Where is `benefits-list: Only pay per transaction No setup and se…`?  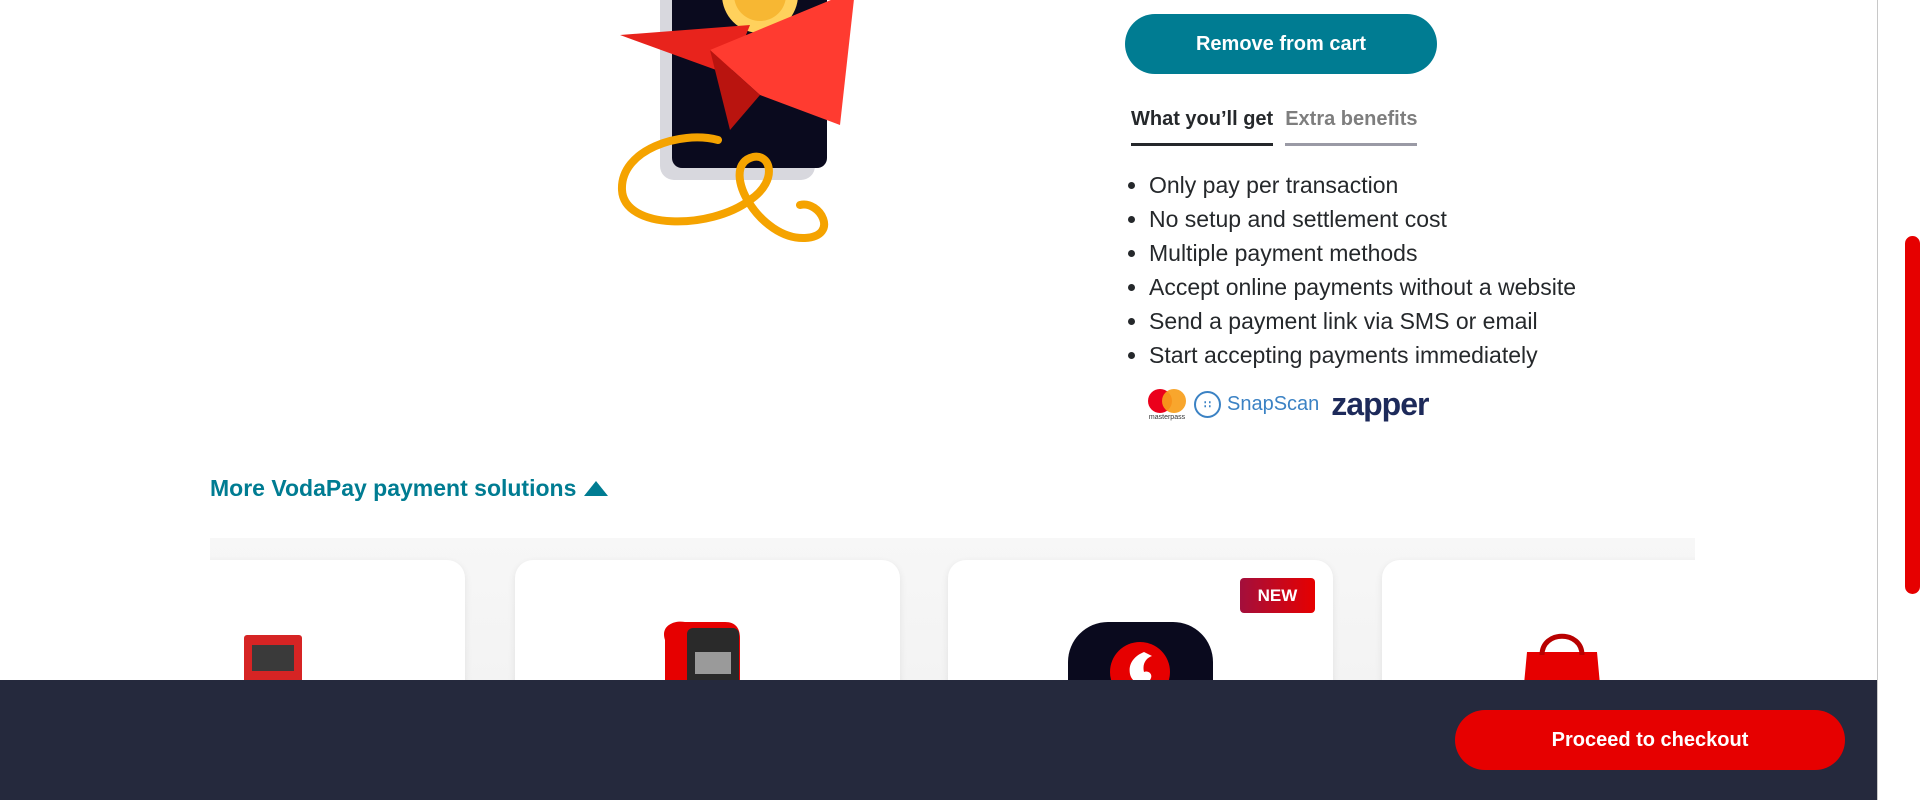 benefits-list: Only pay per transaction No setup and se… is located at coordinates (1362, 270).